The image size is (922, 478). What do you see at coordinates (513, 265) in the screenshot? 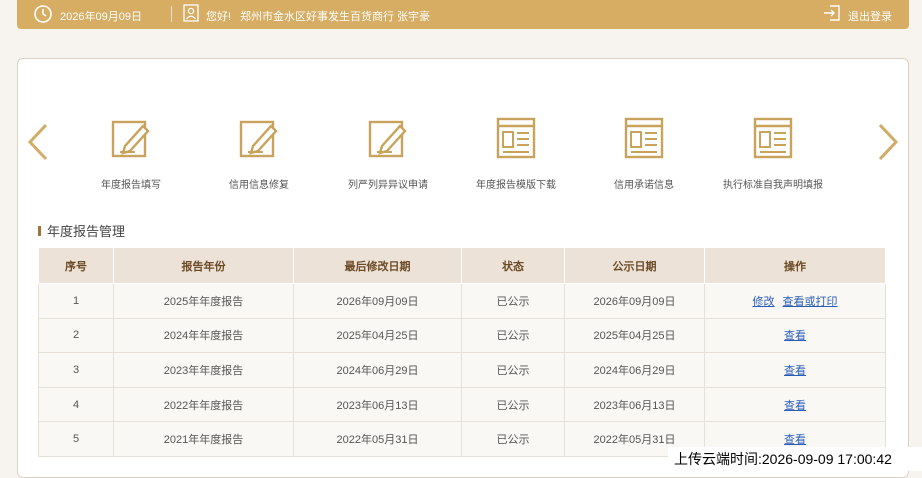
I see `col-header-status: 状态` at bounding box center [513, 265].